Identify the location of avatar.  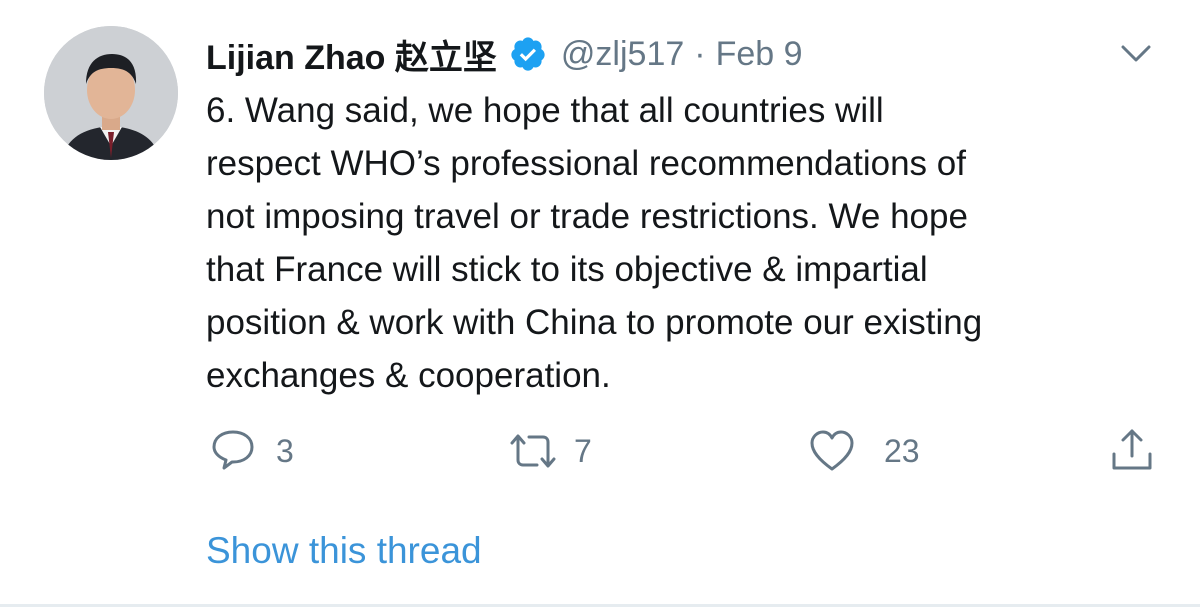
(111, 93).